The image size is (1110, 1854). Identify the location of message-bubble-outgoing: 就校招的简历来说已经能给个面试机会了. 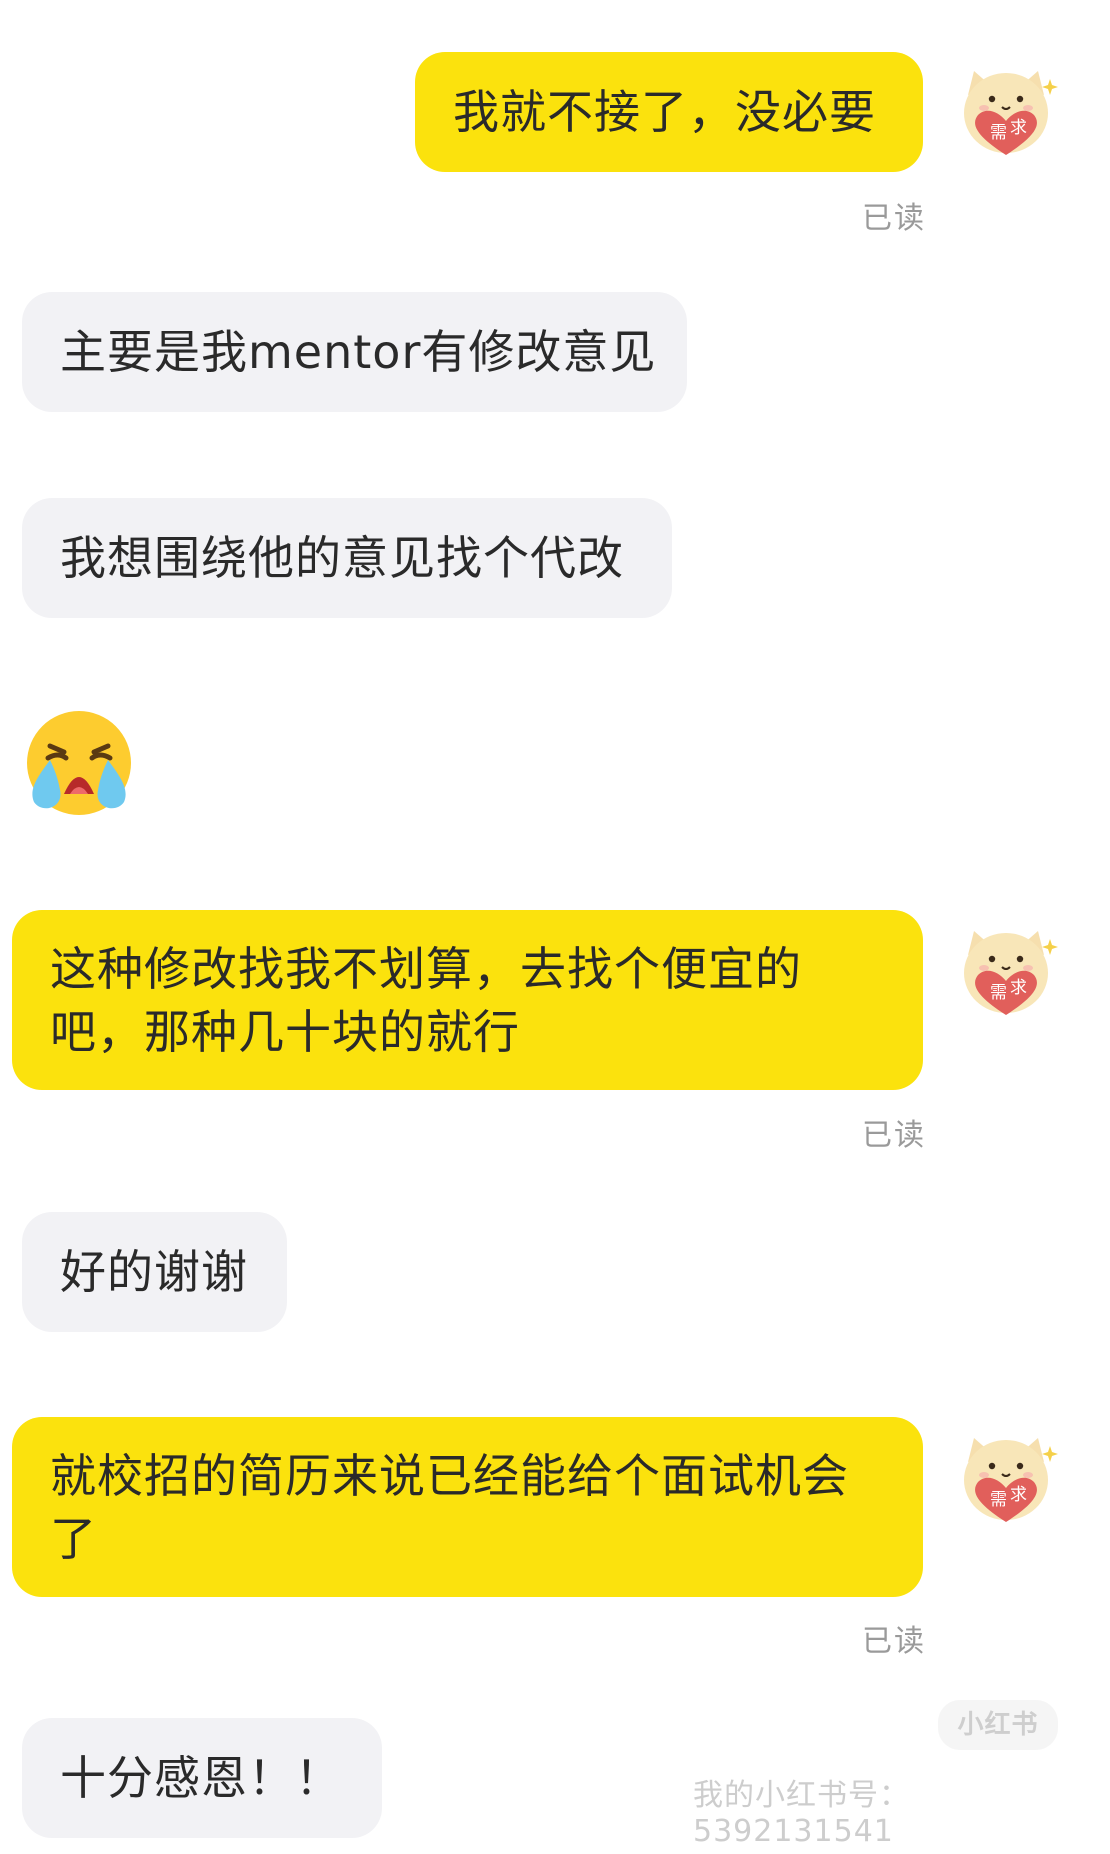
(467, 1507).